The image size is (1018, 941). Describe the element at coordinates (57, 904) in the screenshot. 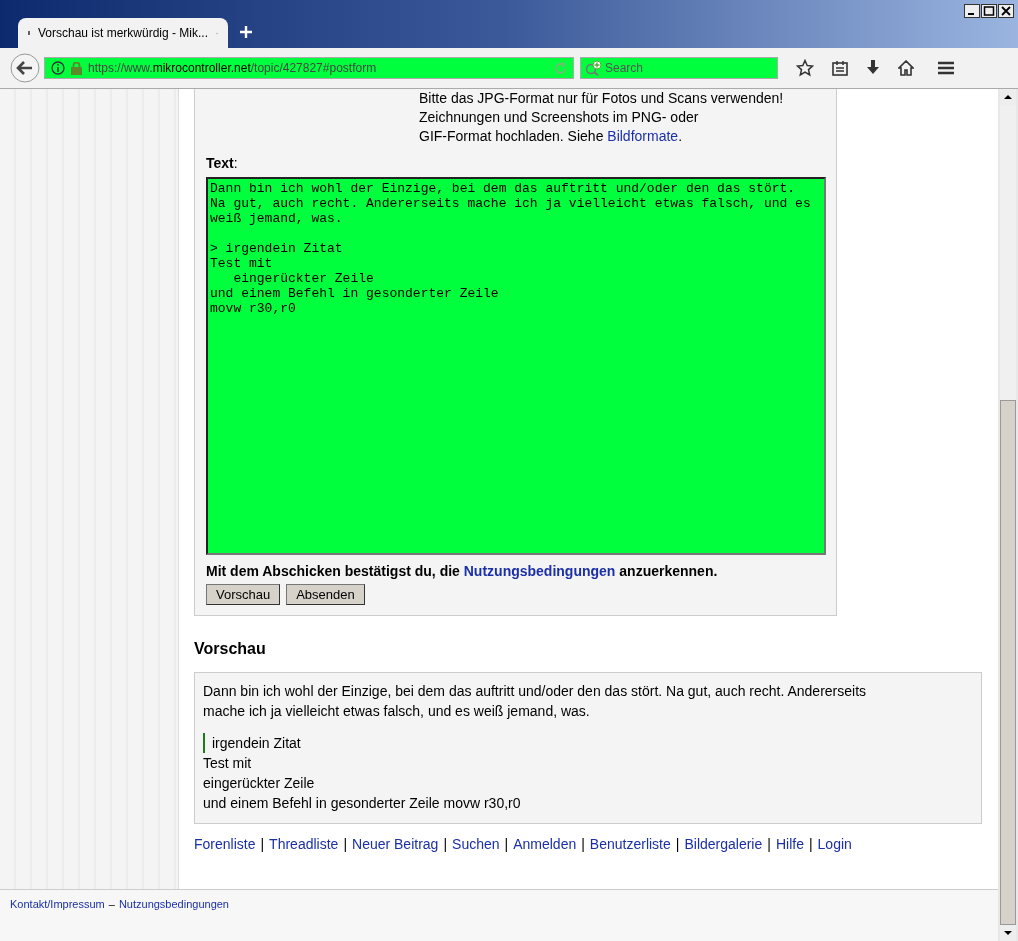

I see `footer-link: Kontakt/Impressum` at that location.